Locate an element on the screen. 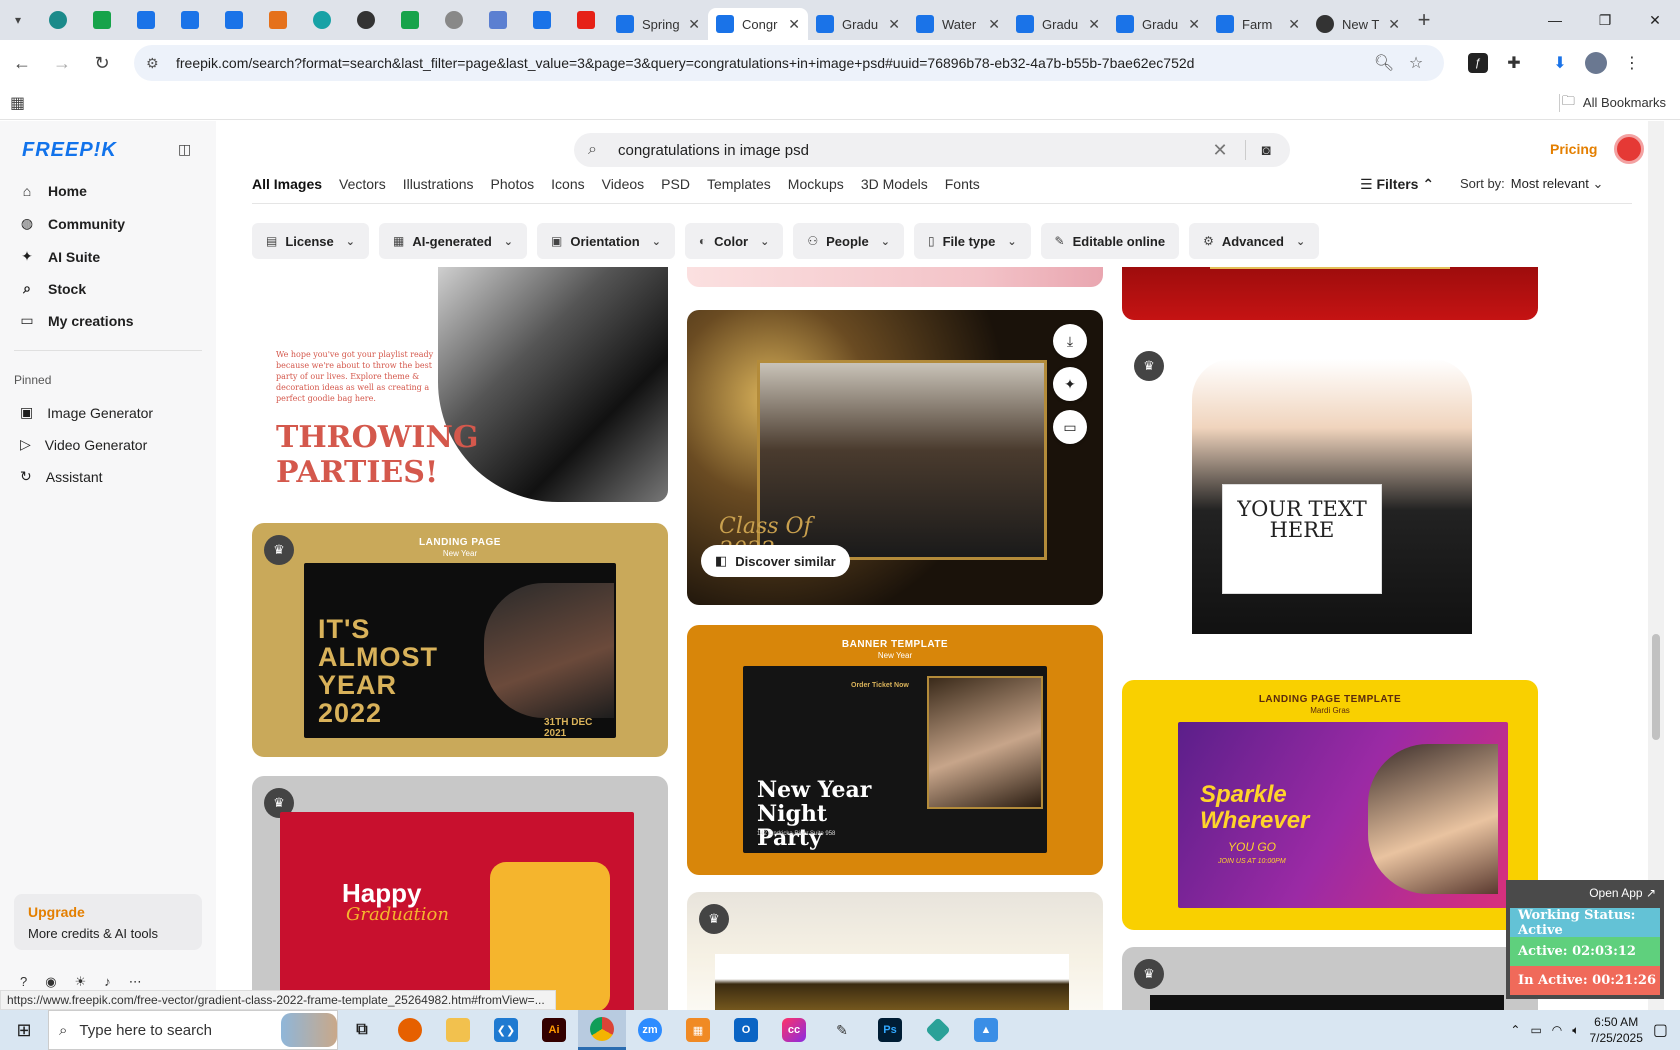  back-icon: ← is located at coordinates (22, 63).